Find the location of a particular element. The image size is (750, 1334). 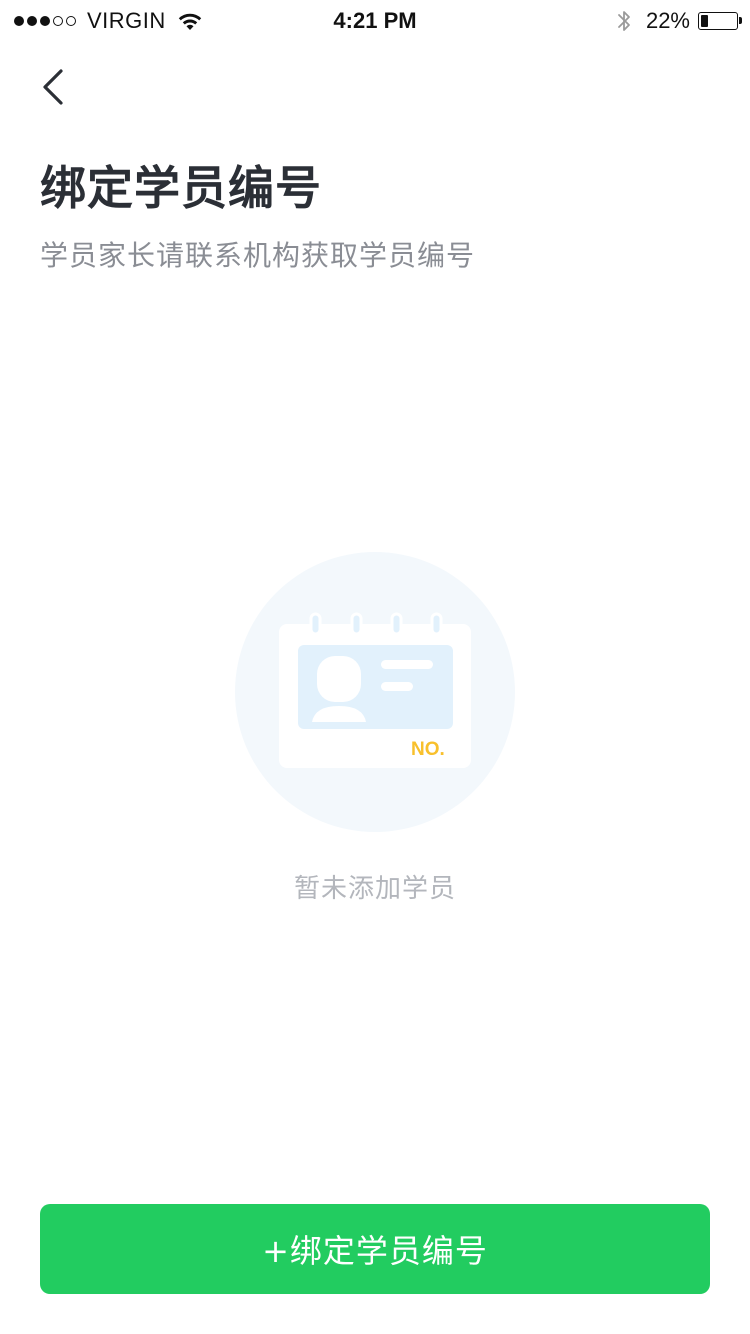

chevron-left-icon is located at coordinates (53, 87).